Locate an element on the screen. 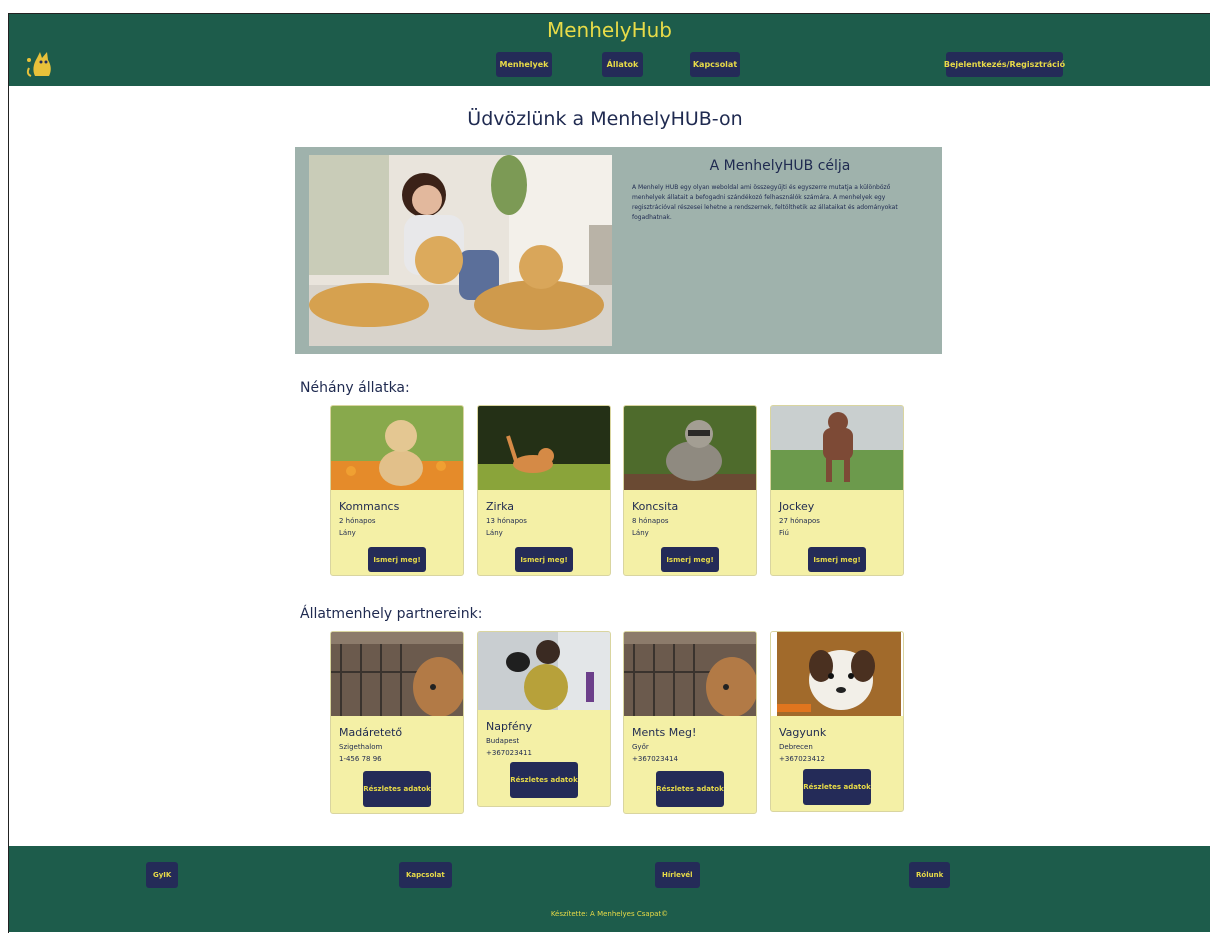 The height and width of the screenshot is (933, 1210). shelter-name: Vagyunk is located at coordinates (803, 732).